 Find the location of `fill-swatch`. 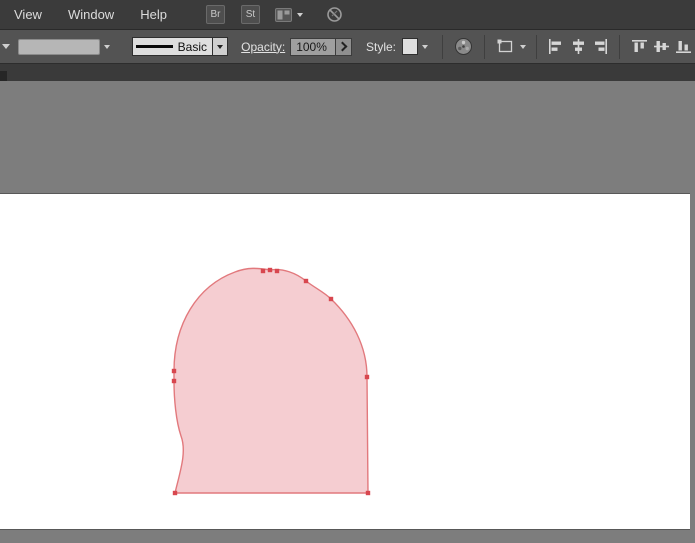

fill-swatch is located at coordinates (59, 46).